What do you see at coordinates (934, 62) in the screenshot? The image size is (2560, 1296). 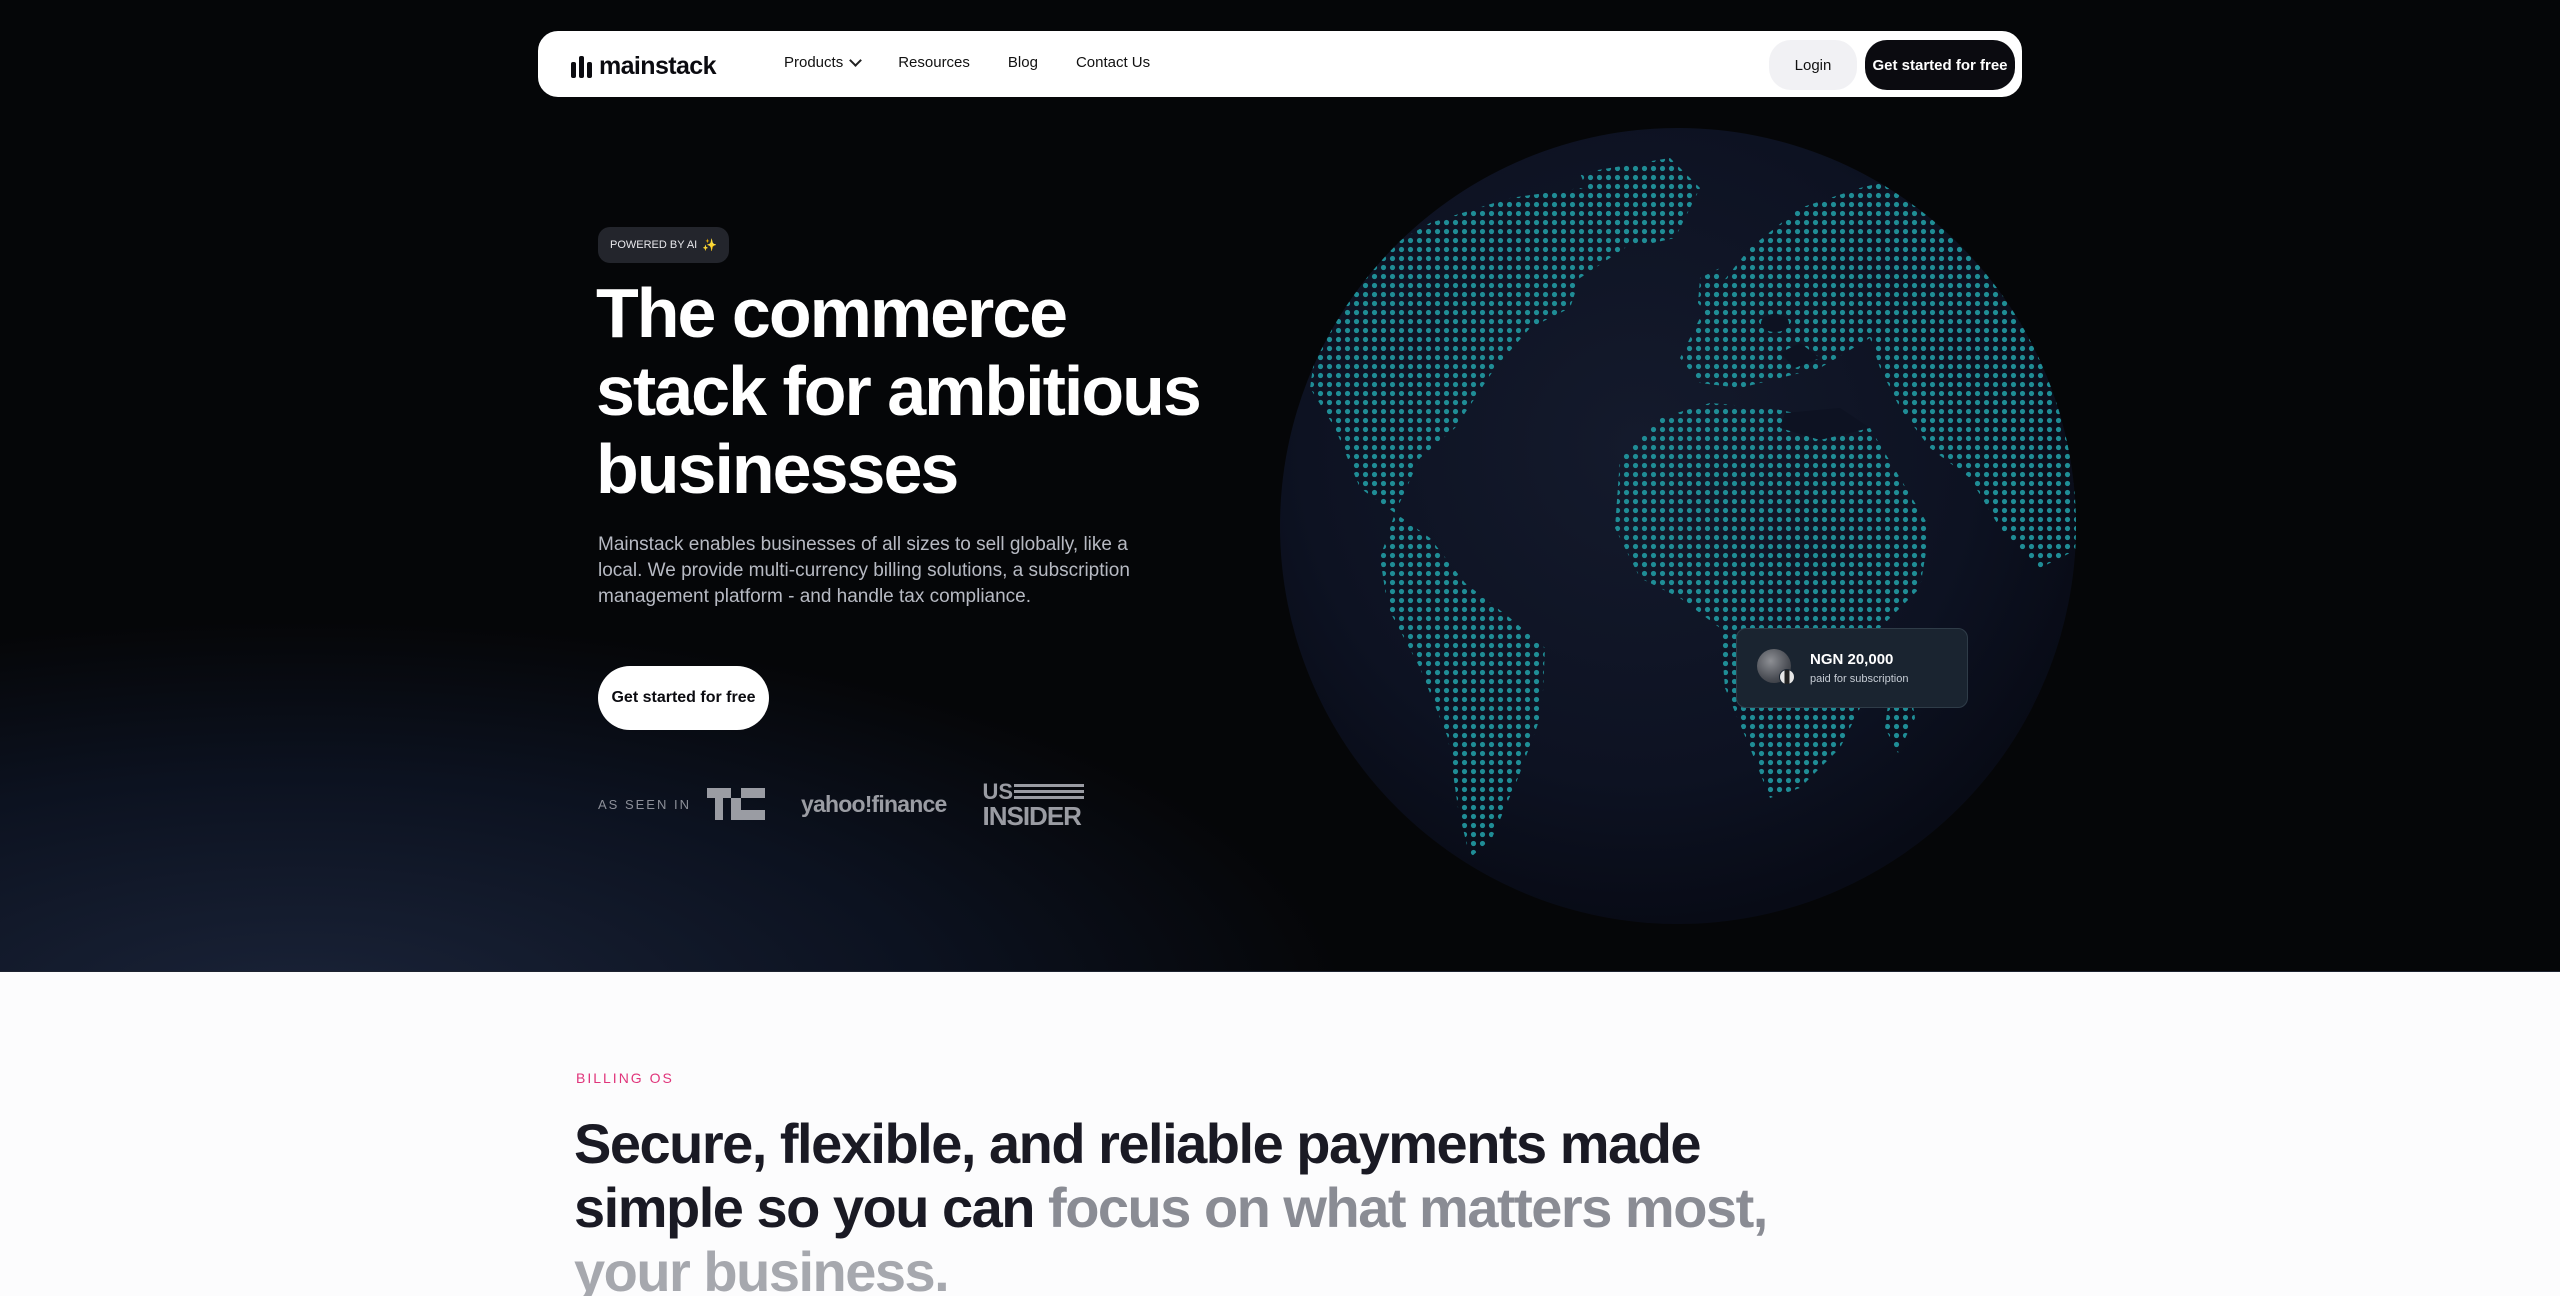 I see `nav-link-resources: Resources` at bounding box center [934, 62].